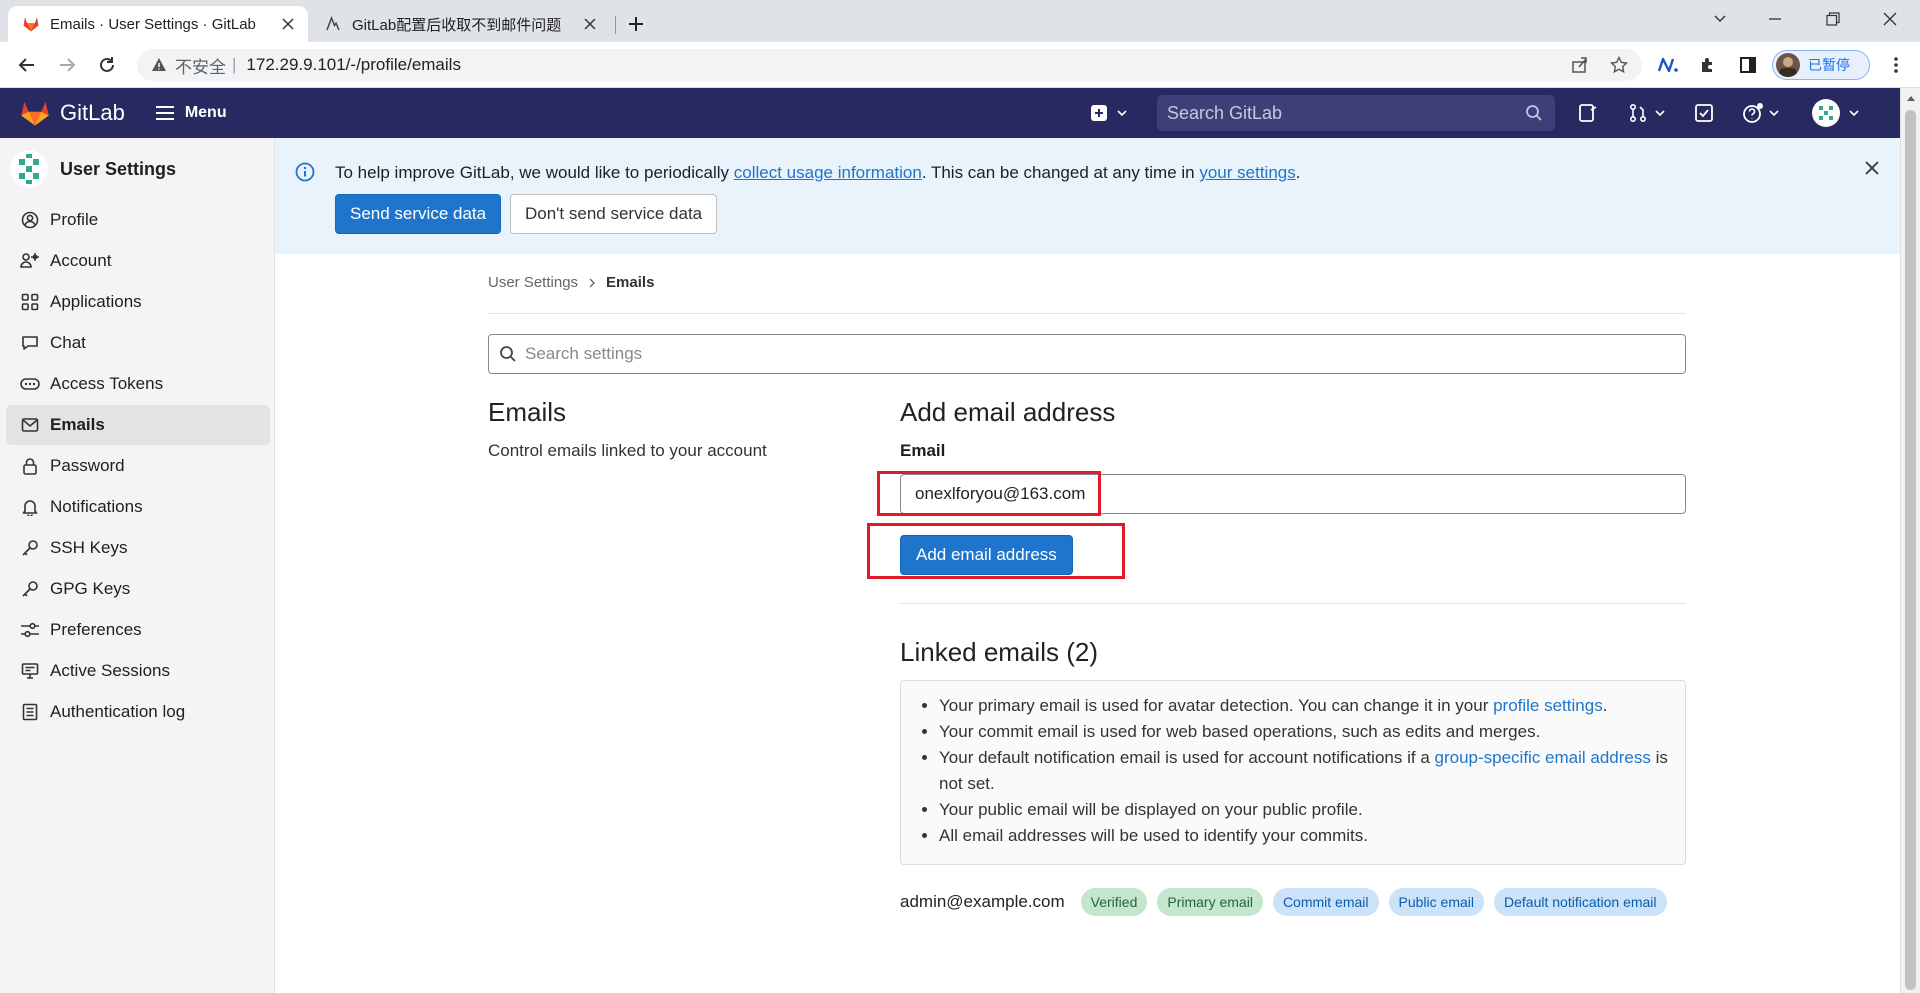 The height and width of the screenshot is (993, 1920). Describe the element at coordinates (982, 901) in the screenshot. I see `linked-email-address: admin@example.com` at that location.